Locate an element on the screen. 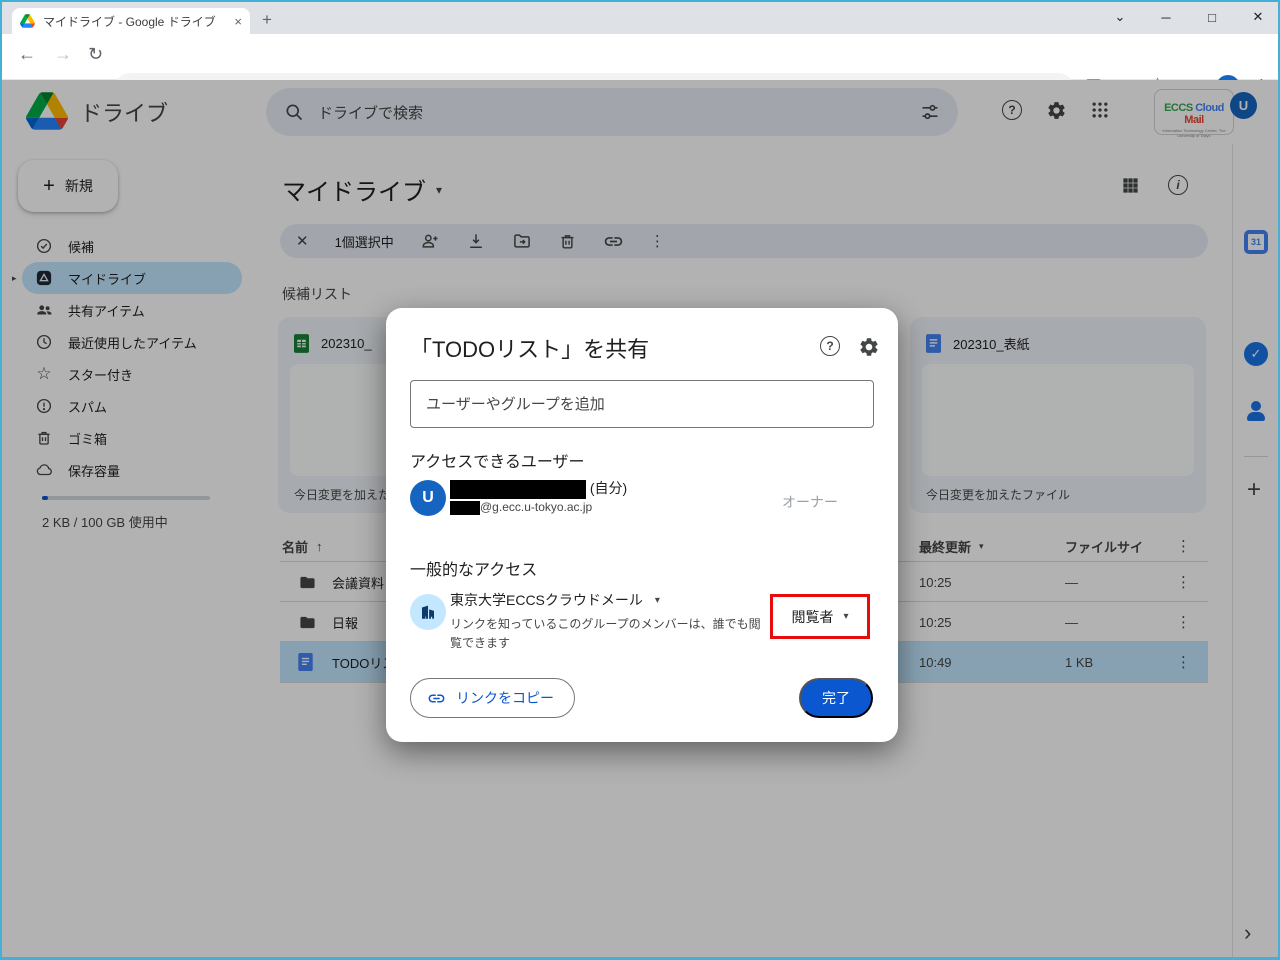  reload-icon: ↻ is located at coordinates (95, 54).